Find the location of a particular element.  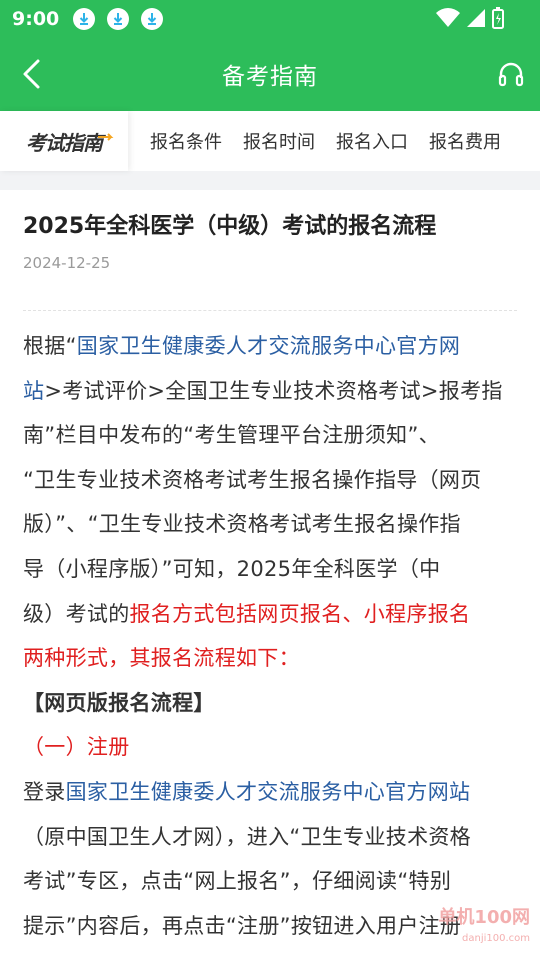

tab-registration-conditions: 报名条件 is located at coordinates (186, 141).